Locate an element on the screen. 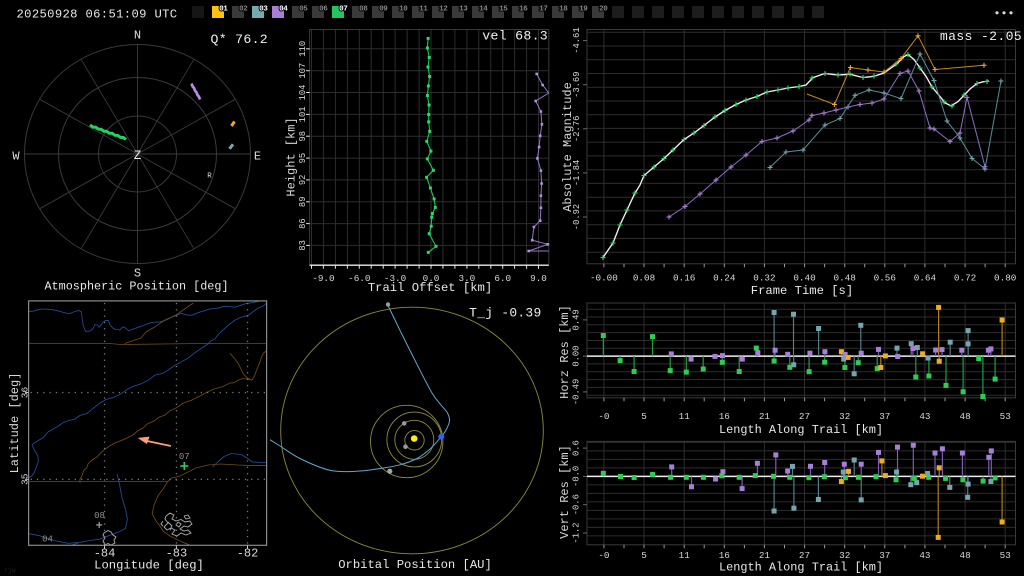  svg-text: 13 is located at coordinates (463, 10).